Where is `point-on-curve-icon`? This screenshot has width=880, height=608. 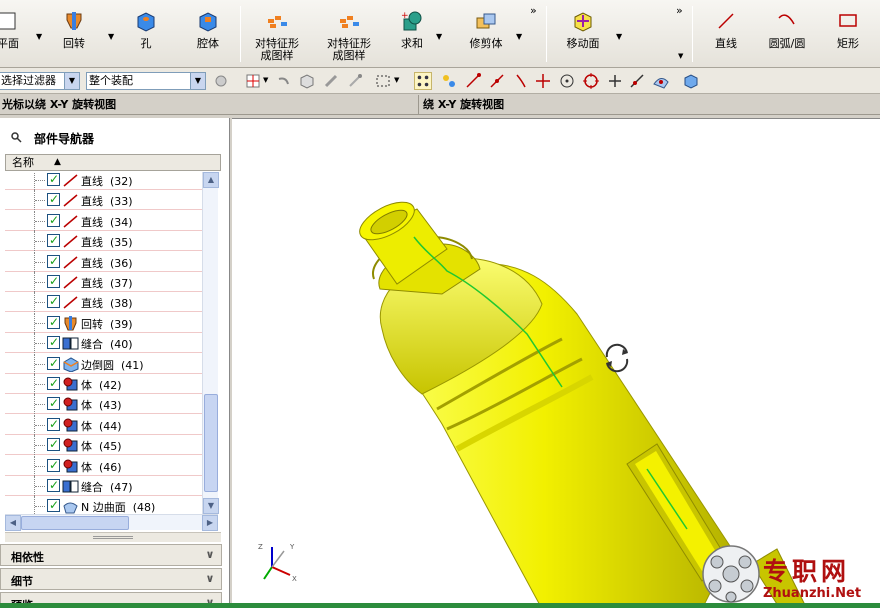
point-on-curve-icon is located at coordinates (637, 81).